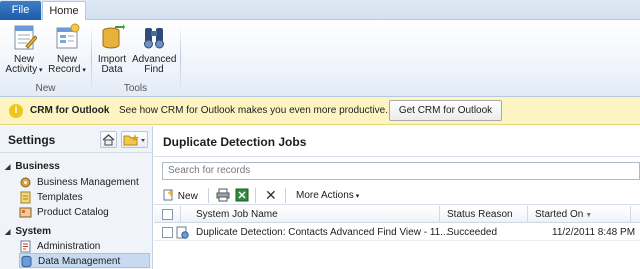  I want to click on new-button: New, so click(180, 195).